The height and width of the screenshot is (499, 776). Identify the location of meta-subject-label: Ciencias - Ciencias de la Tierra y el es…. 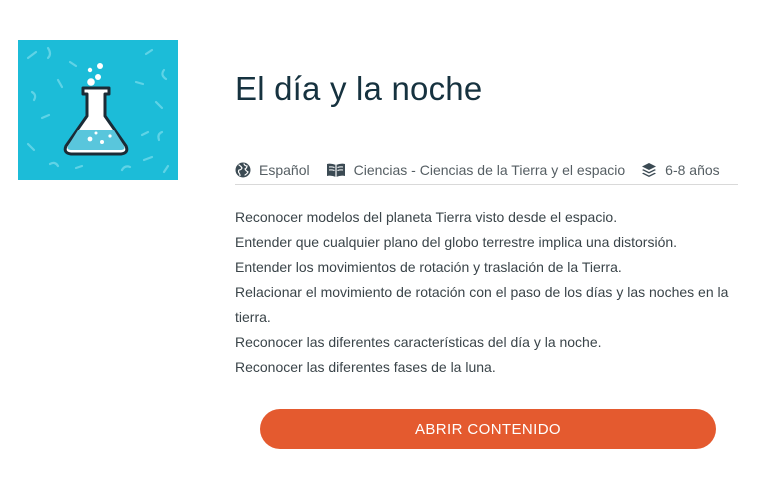
(489, 170).